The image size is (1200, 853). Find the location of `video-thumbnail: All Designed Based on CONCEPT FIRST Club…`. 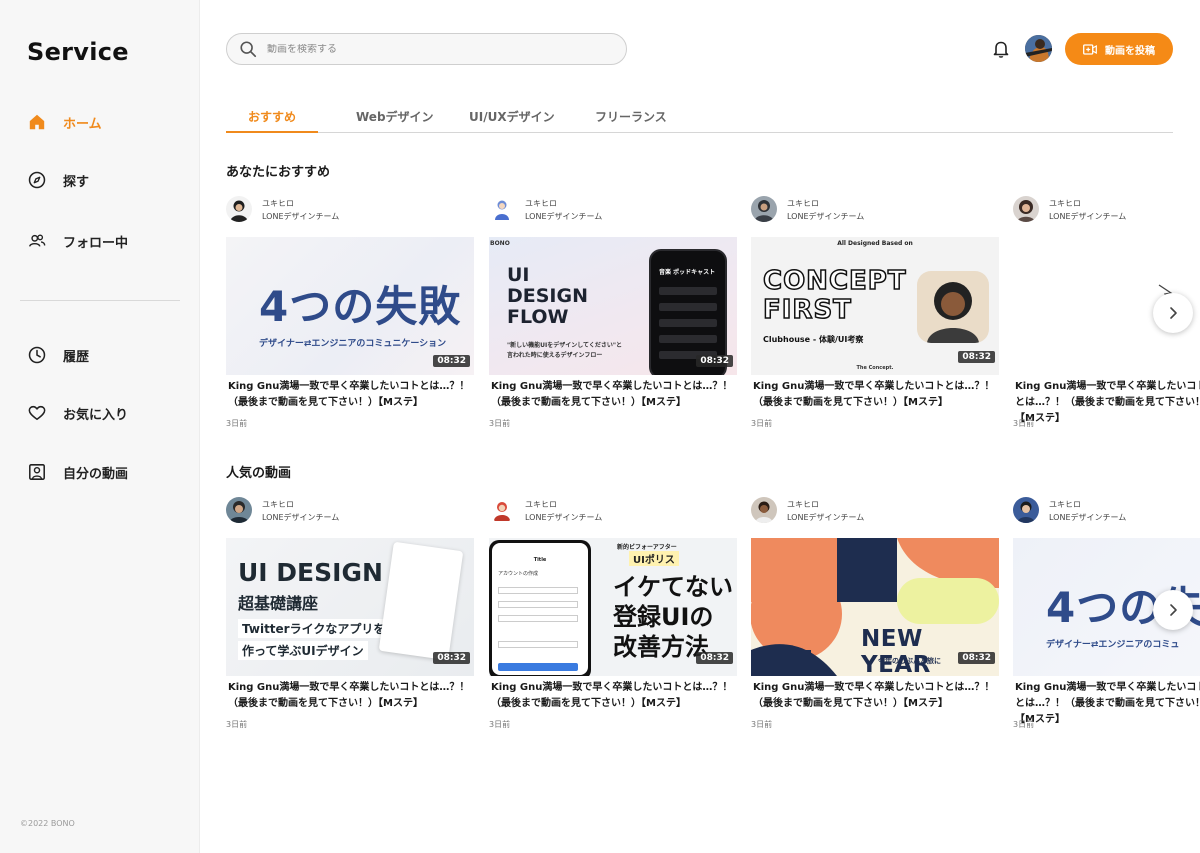

video-thumbnail: All Designed Based on CONCEPT FIRST Club… is located at coordinates (875, 306).